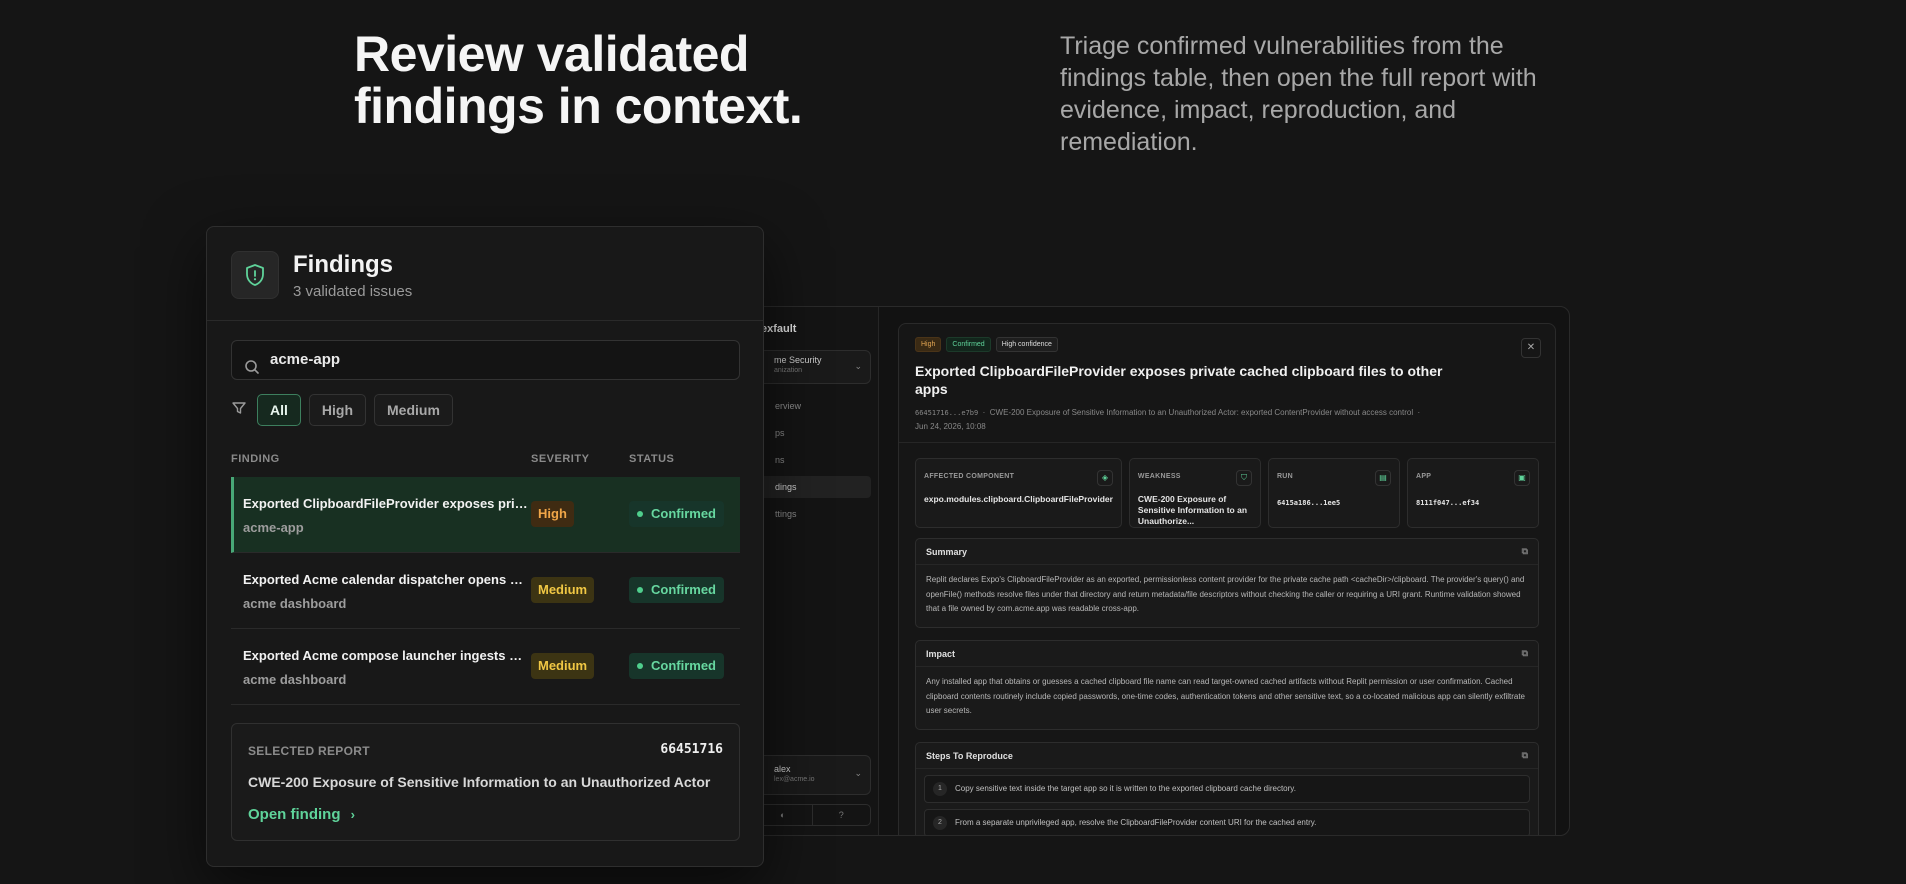 The width and height of the screenshot is (1906, 884). What do you see at coordinates (1227, 756) in the screenshot?
I see `section-title: Steps To Reproduce ⧉` at bounding box center [1227, 756].